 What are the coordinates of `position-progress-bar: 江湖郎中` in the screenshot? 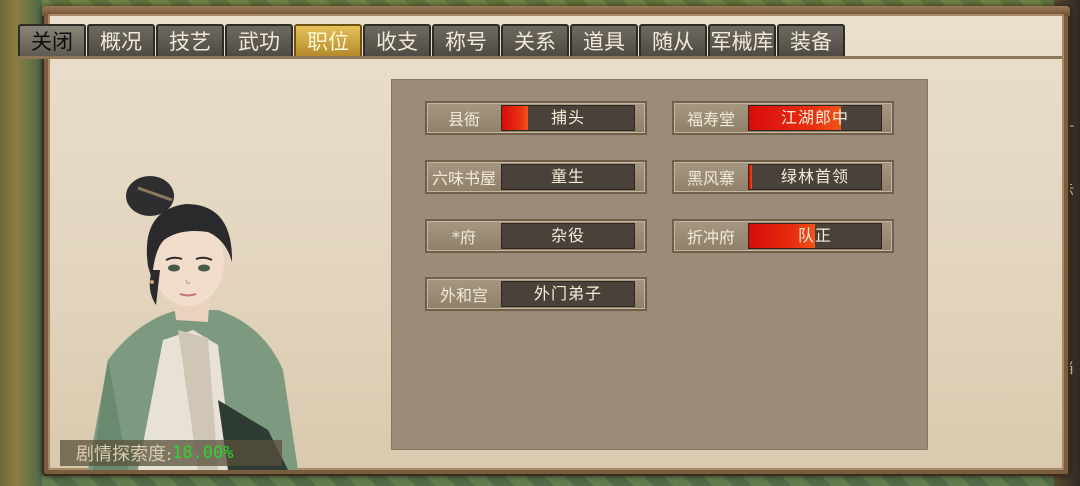 It's located at (815, 118).